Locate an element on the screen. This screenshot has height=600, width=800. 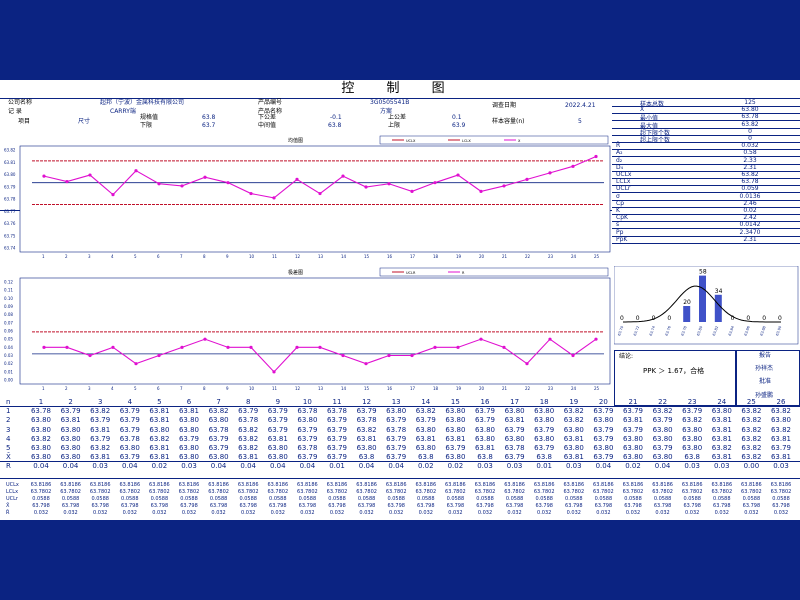
column-header: 17 is located at coordinates (515, 402).